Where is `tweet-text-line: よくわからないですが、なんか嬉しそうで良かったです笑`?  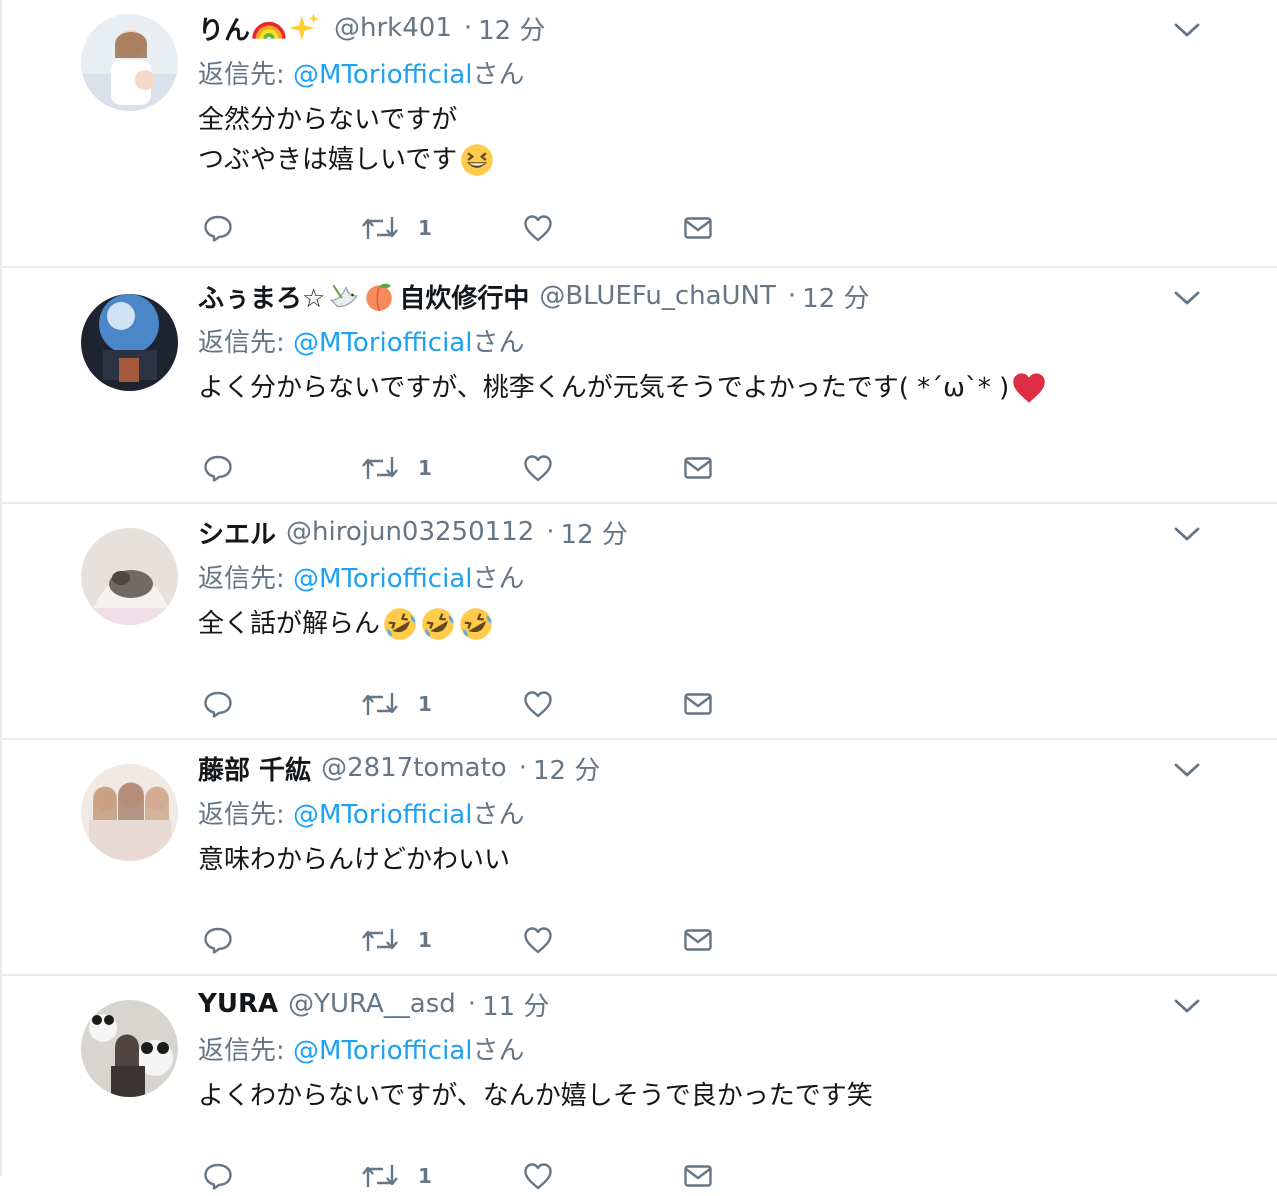
tweet-text-line: よくわからないですが、なんか嬉しそうで良かったです笑 is located at coordinates (535, 1096).